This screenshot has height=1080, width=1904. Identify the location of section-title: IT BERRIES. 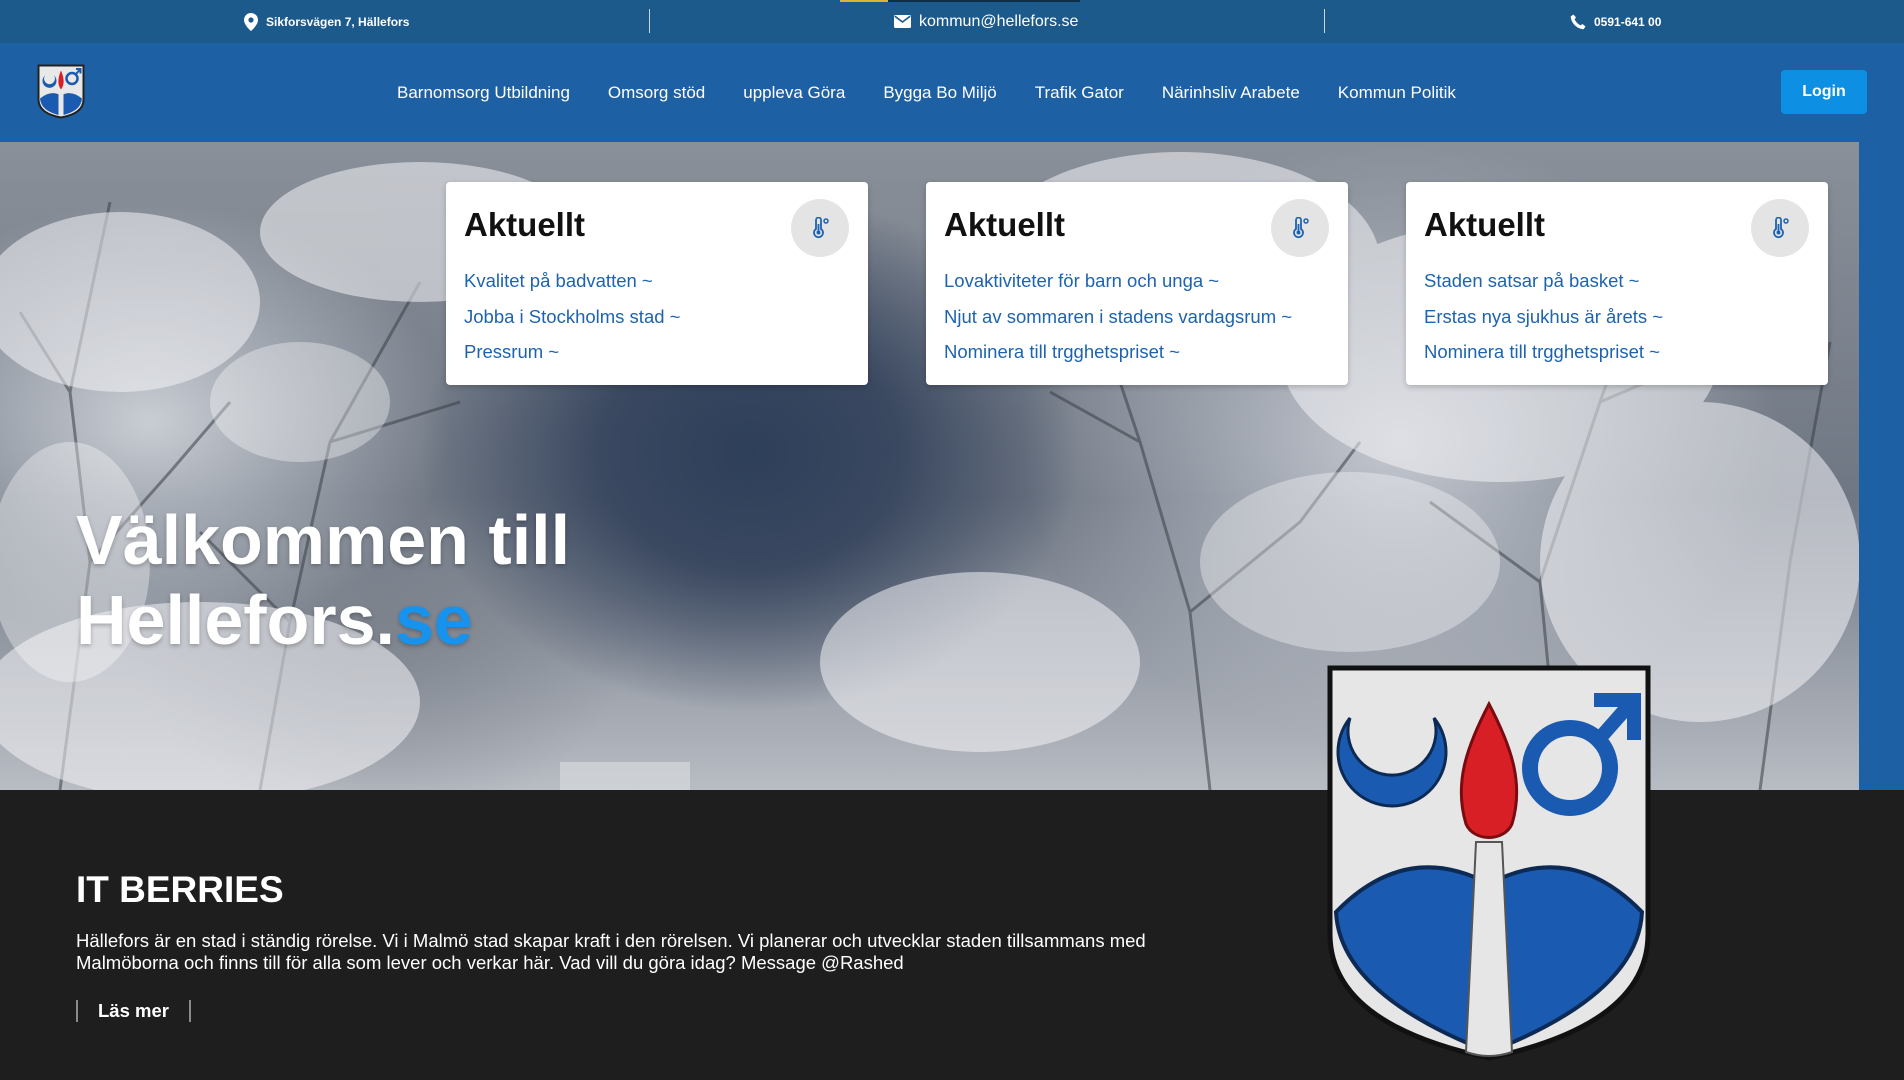
(180, 889).